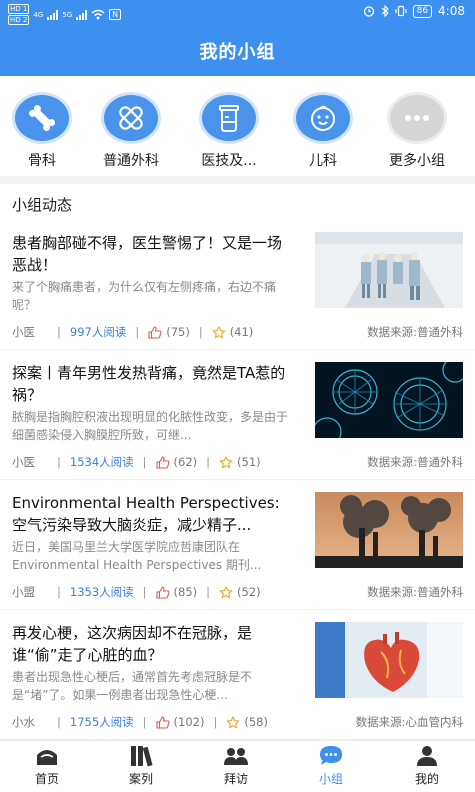 Image resolution: width=475 pixels, height=792 pixels. What do you see at coordinates (46, 779) in the screenshot?
I see `tab-label: 首页` at bounding box center [46, 779].